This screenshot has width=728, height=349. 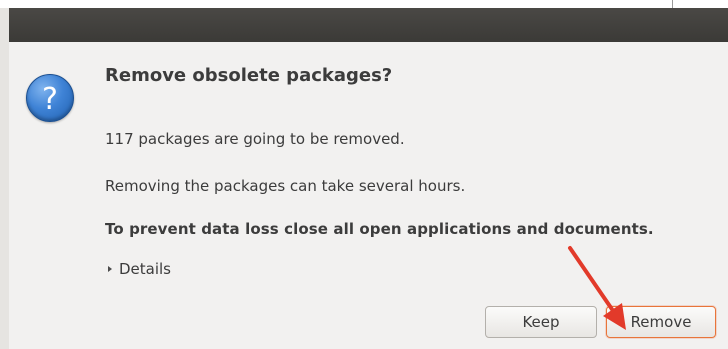 I want to click on details-expander: Details, so click(x=138, y=269).